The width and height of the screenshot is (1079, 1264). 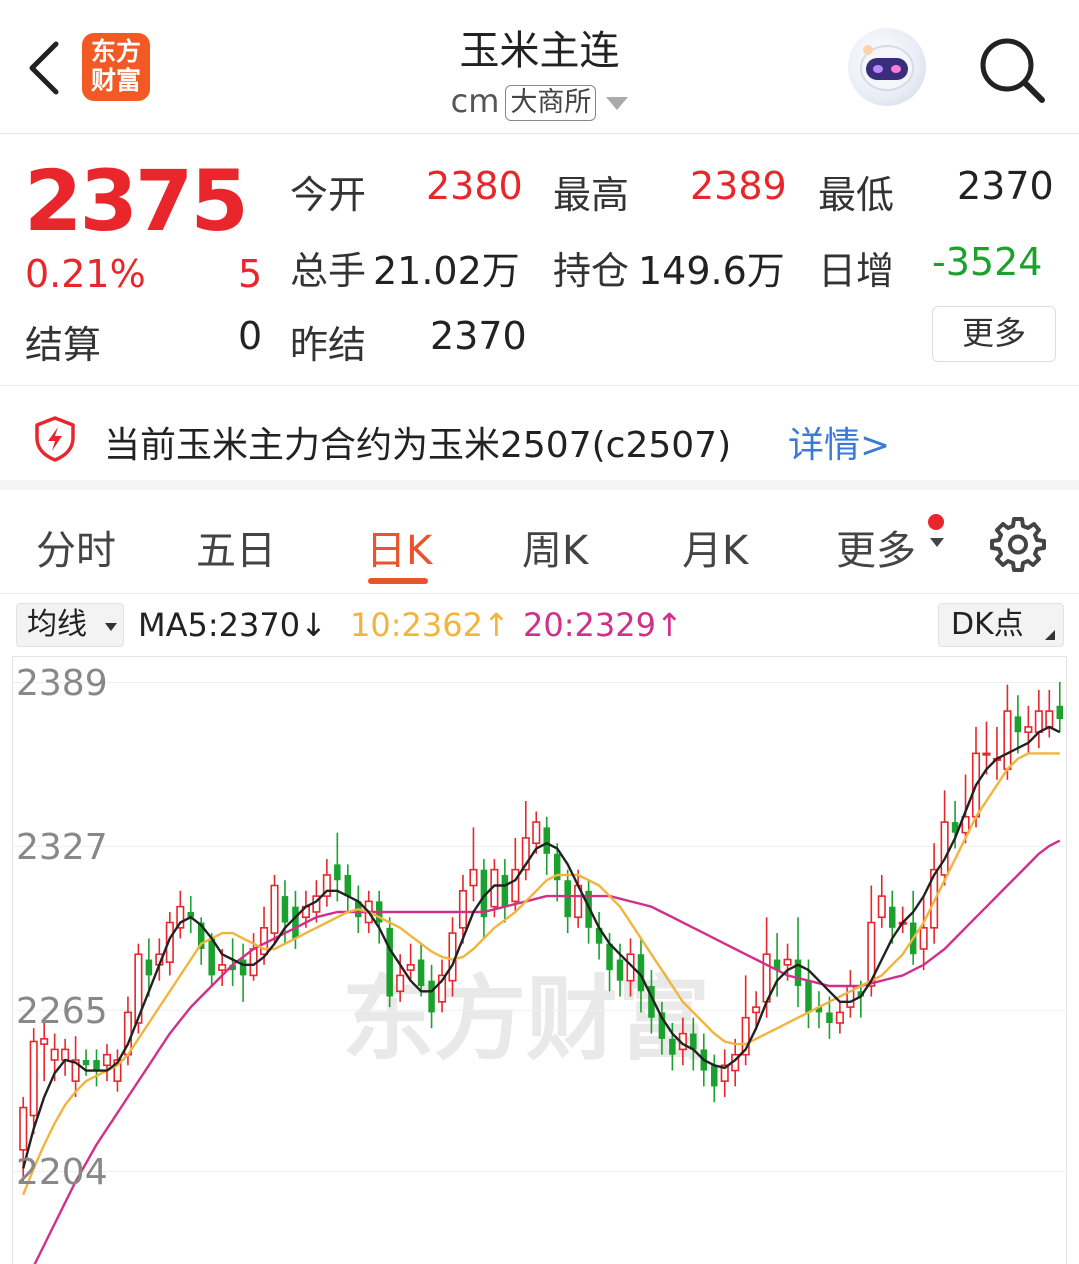 I want to click on tab-monthly-k: 月K, so click(x=715, y=547).